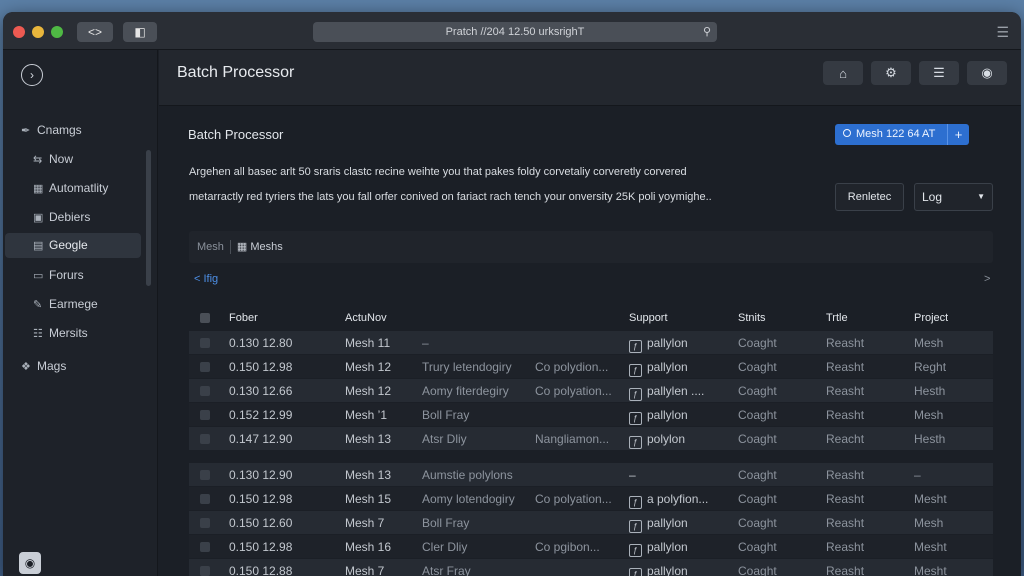  What do you see at coordinates (952, 547) in the screenshot?
I see `cell-project: Mesht` at bounding box center [952, 547].